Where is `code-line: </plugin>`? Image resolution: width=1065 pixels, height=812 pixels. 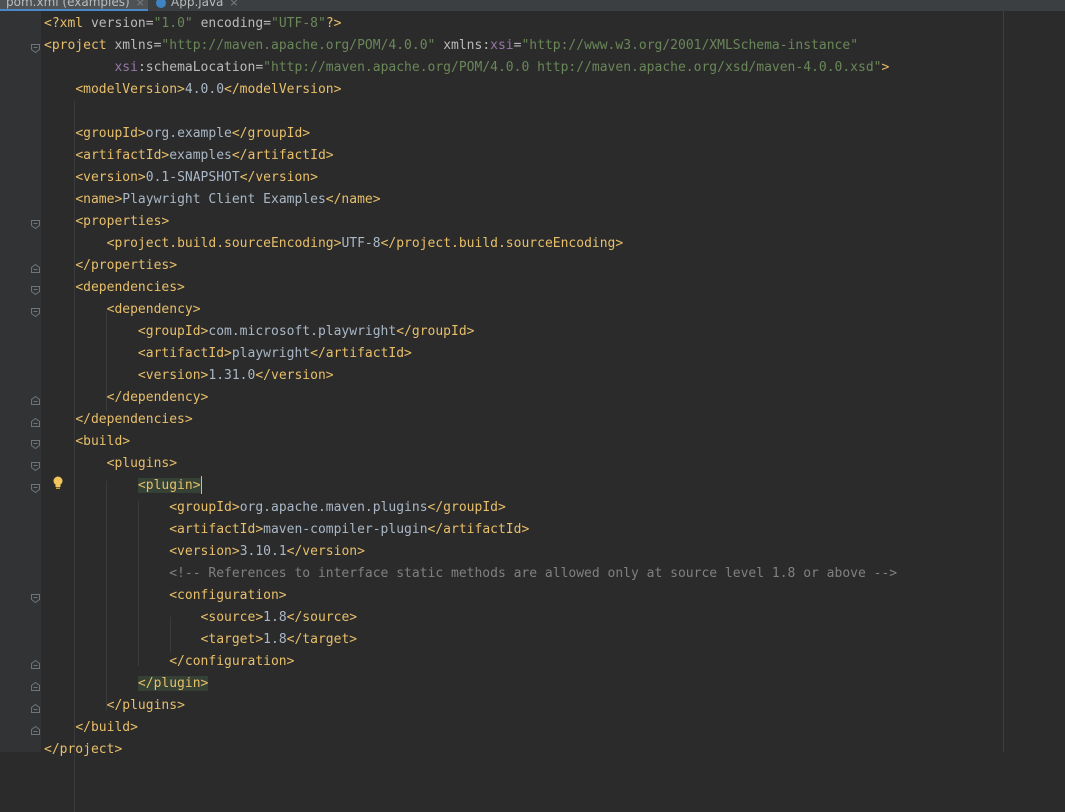 code-line: </plugin> is located at coordinates (126, 684).